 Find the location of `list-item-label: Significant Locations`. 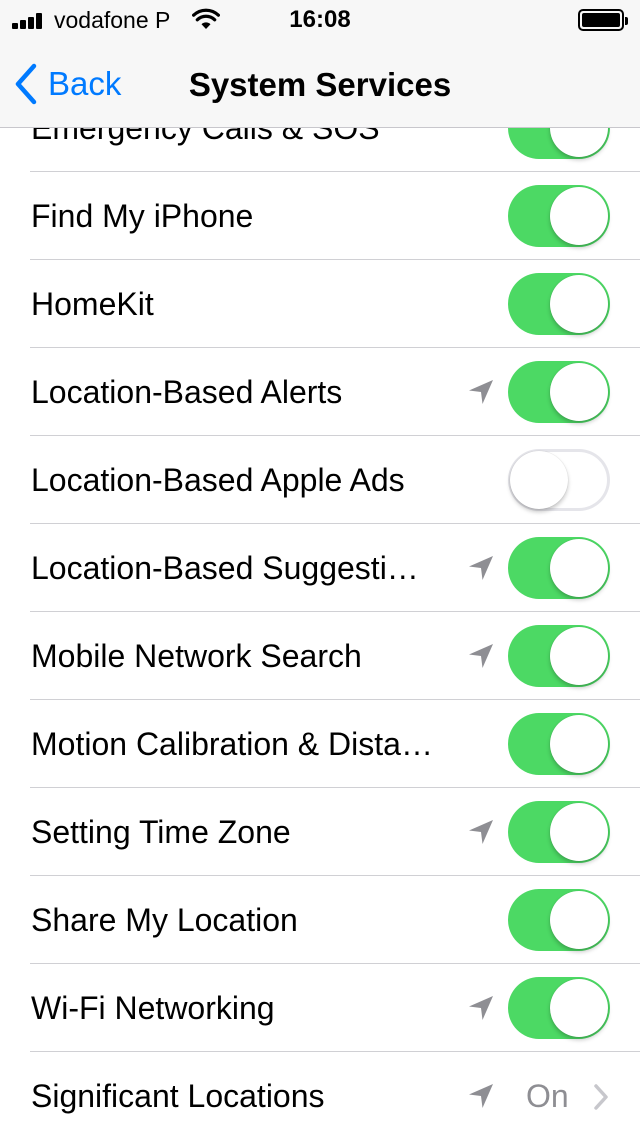

list-item-label: Significant Locations is located at coordinates (178, 1096).